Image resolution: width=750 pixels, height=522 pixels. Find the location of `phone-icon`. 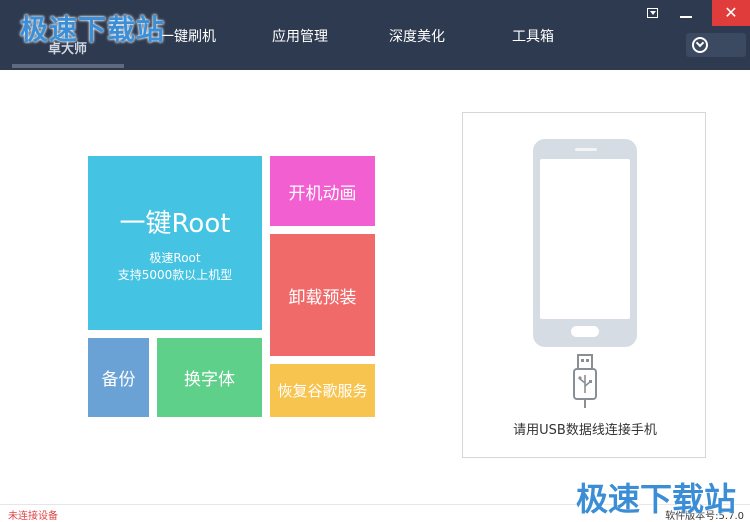

phone-icon is located at coordinates (585, 243).